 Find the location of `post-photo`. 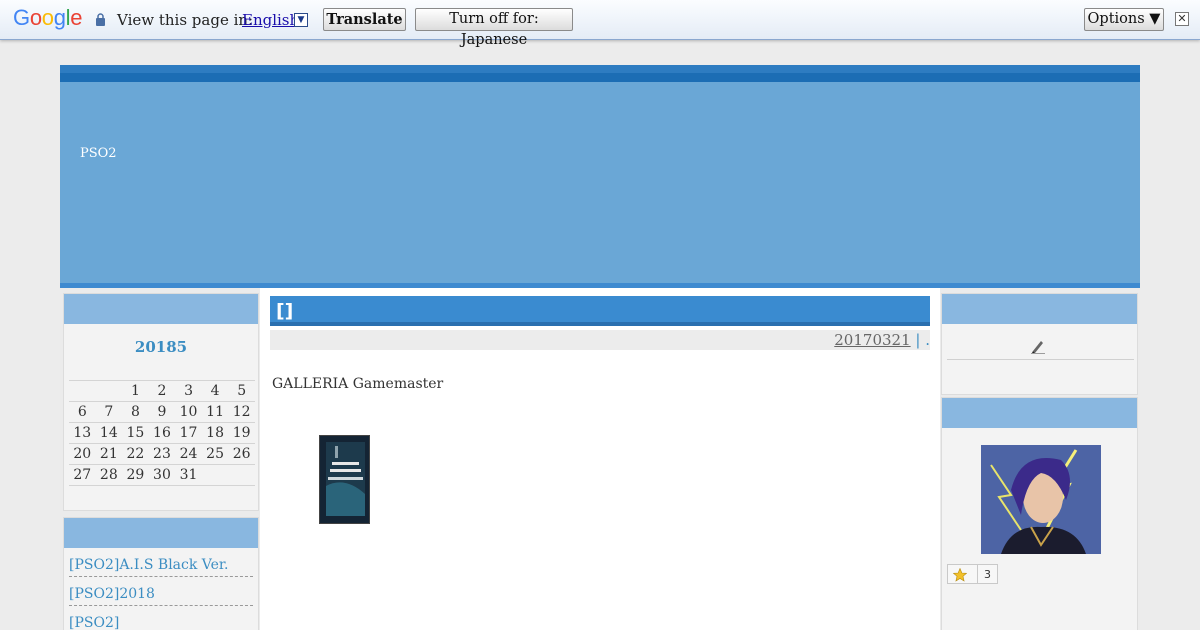

post-photo is located at coordinates (344, 479).